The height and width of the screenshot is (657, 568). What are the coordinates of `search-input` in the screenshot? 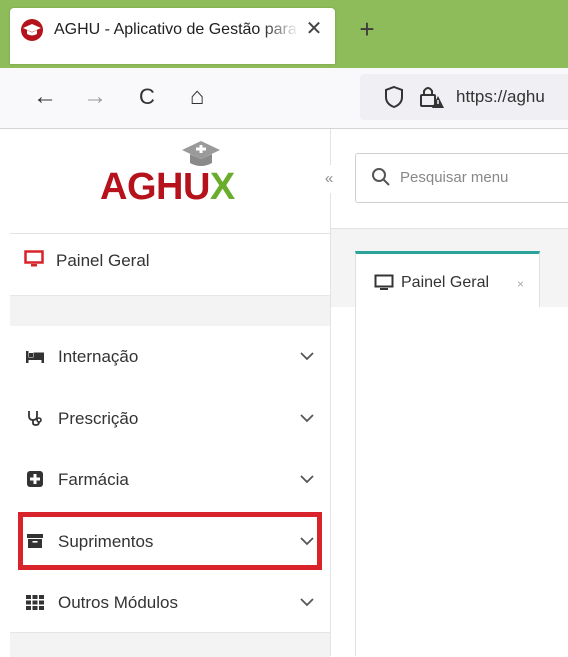 It's located at (480, 177).